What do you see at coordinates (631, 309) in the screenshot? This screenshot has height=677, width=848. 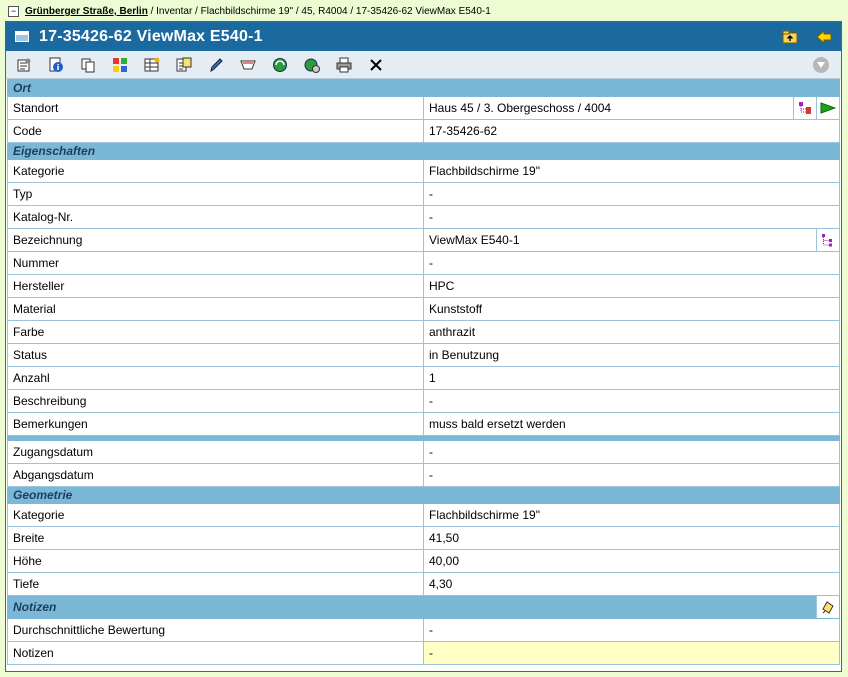 I see `field-value: Kunststoff` at bounding box center [631, 309].